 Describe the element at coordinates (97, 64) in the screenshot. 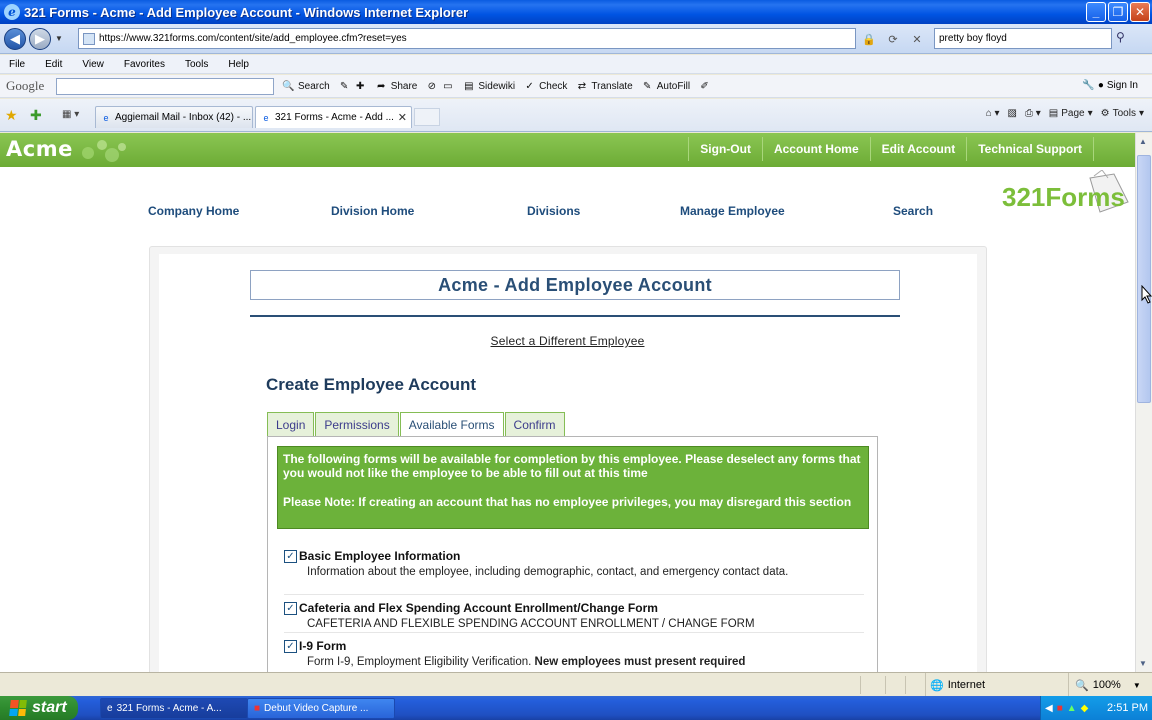

I see `menu-view: View` at that location.